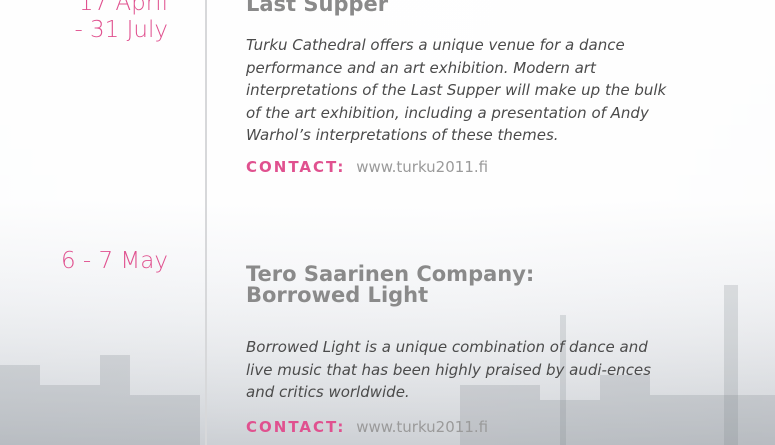  What do you see at coordinates (390, 274) in the screenshot?
I see `event-title-line: Tero Saarinen Company:` at bounding box center [390, 274].